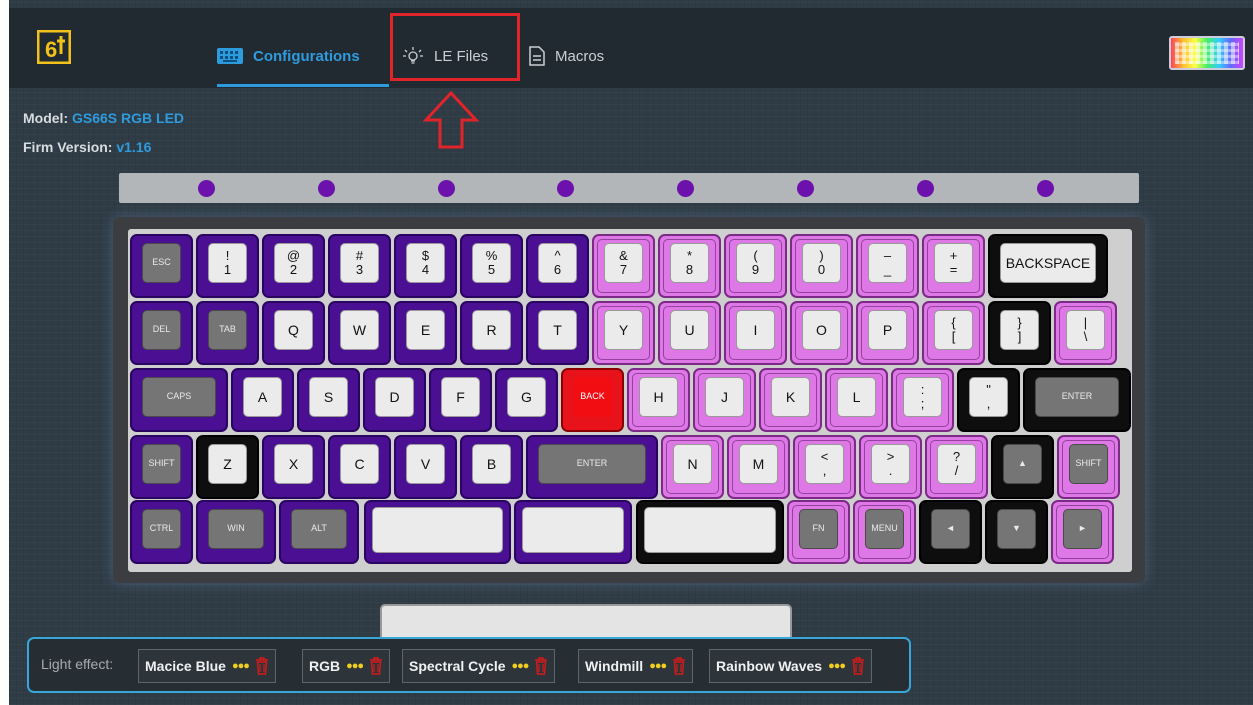  Describe the element at coordinates (1022, 467) in the screenshot. I see `key-sym12: ▲` at that location.